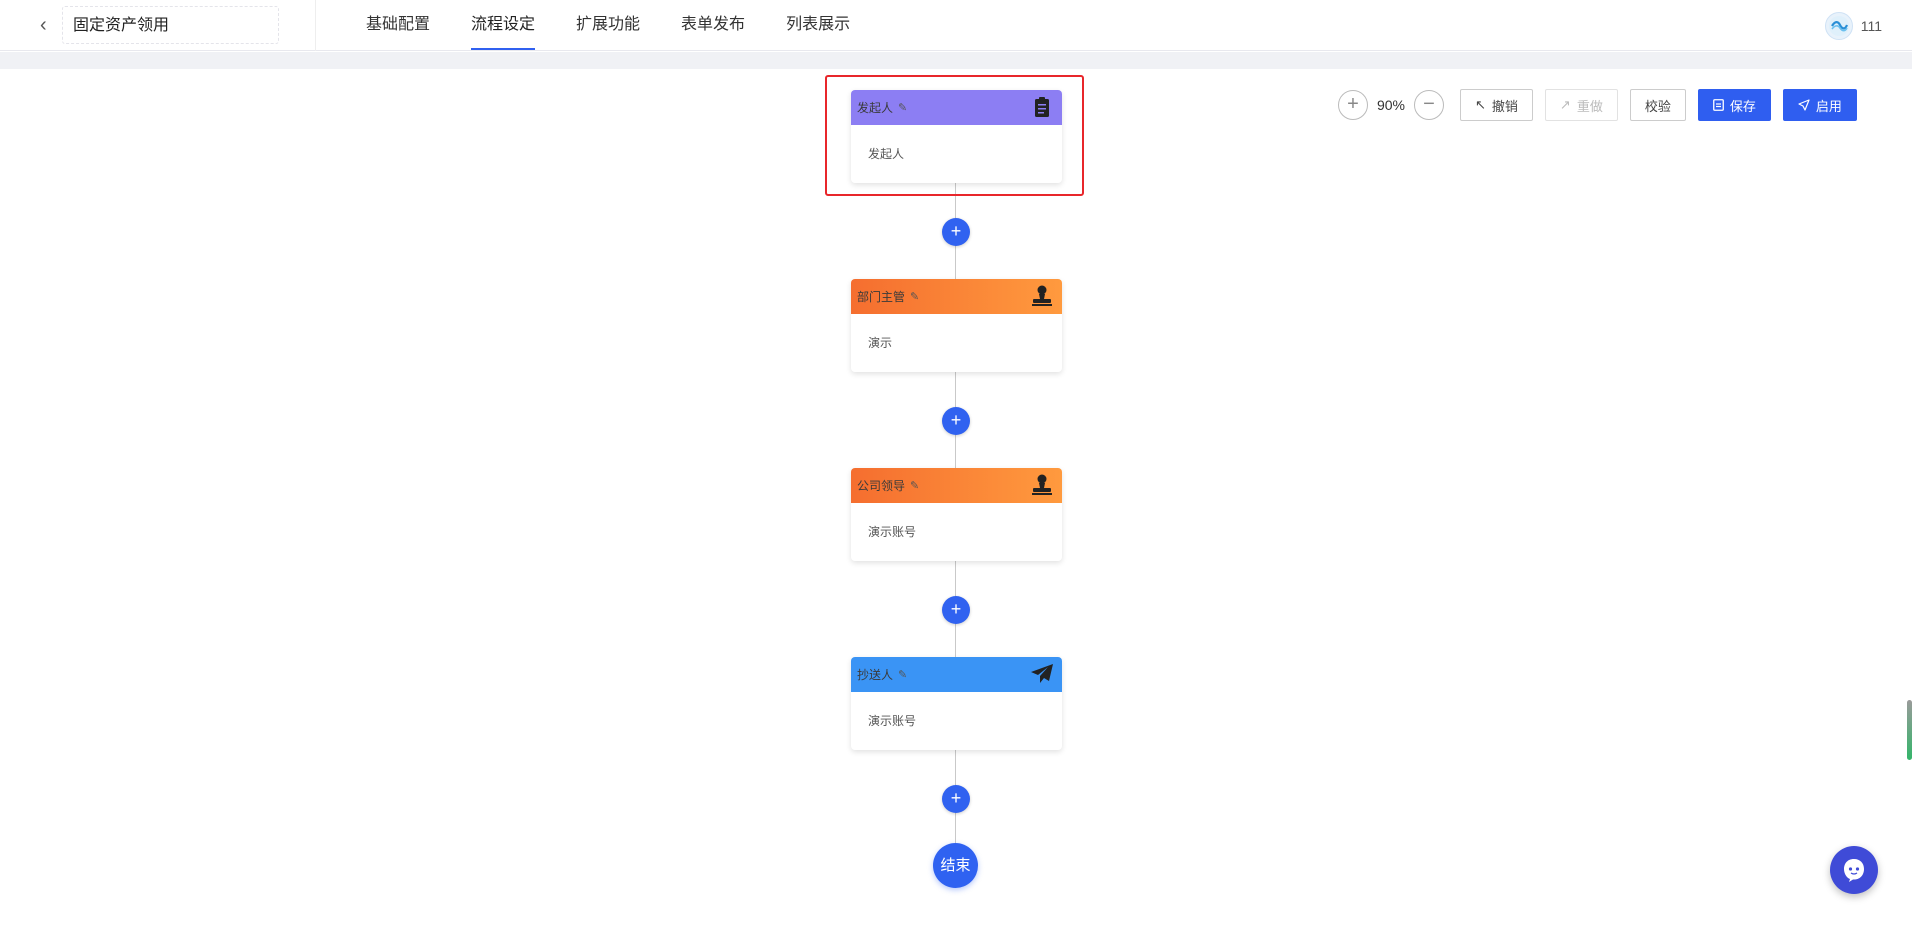 This screenshot has height=928, width=1912. What do you see at coordinates (956, 136) in the screenshot?
I see `flow-node-initiator: 发起人 ✎ 发起人` at bounding box center [956, 136].